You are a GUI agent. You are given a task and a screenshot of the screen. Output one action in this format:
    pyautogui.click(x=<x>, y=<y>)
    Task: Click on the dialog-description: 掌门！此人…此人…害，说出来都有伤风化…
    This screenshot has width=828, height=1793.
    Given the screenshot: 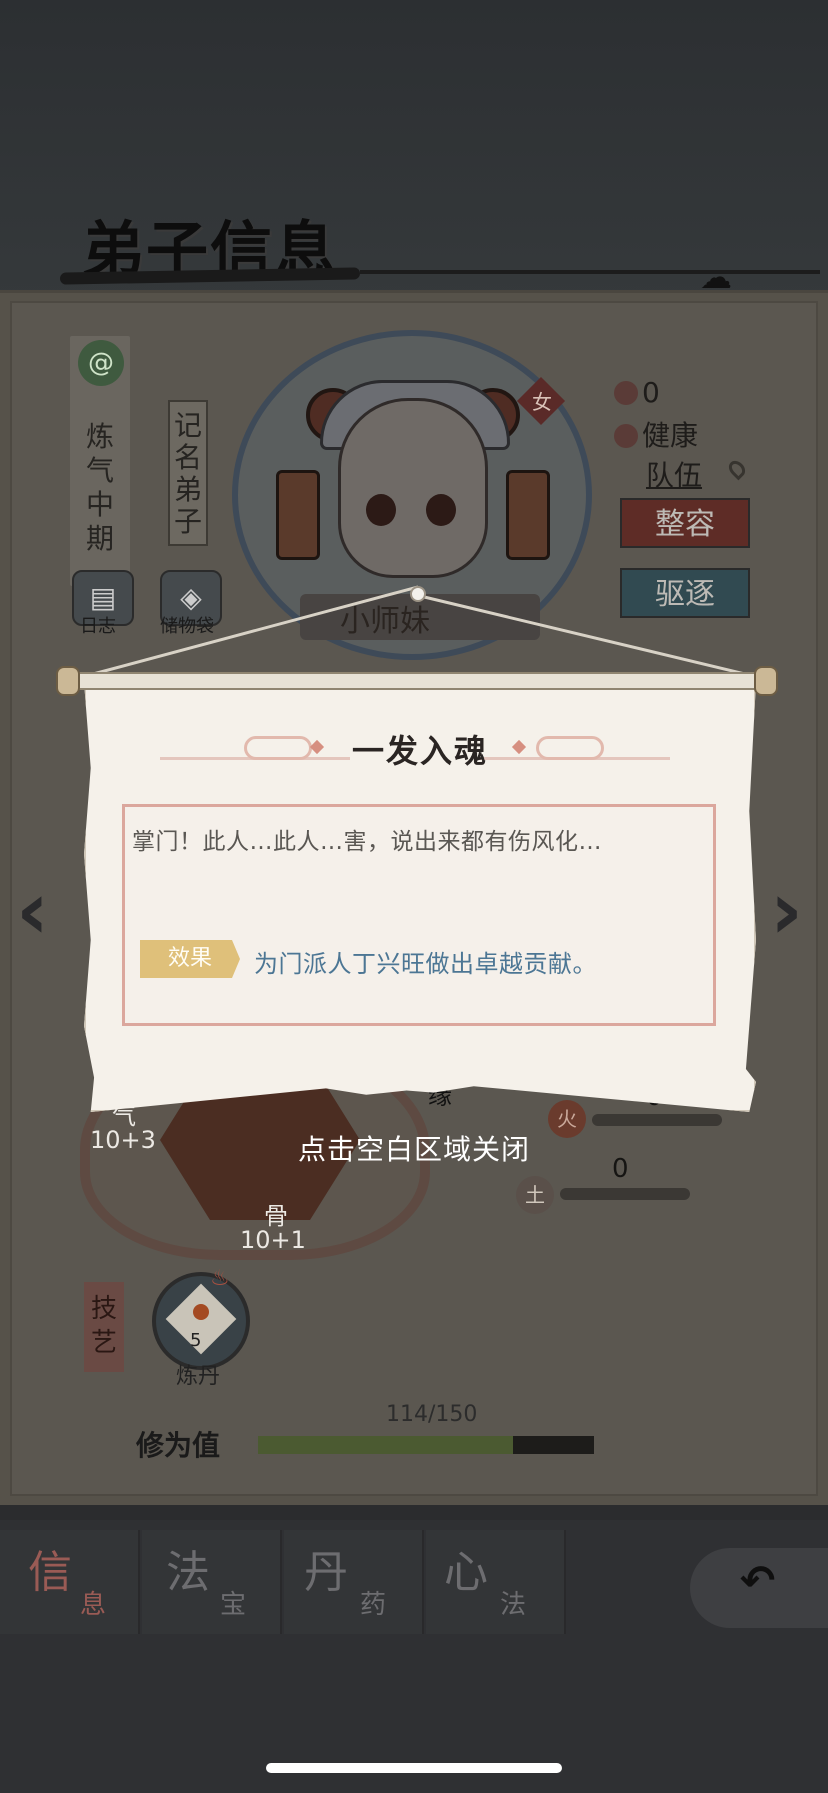 What is the action you would take?
    pyautogui.click(x=367, y=842)
    